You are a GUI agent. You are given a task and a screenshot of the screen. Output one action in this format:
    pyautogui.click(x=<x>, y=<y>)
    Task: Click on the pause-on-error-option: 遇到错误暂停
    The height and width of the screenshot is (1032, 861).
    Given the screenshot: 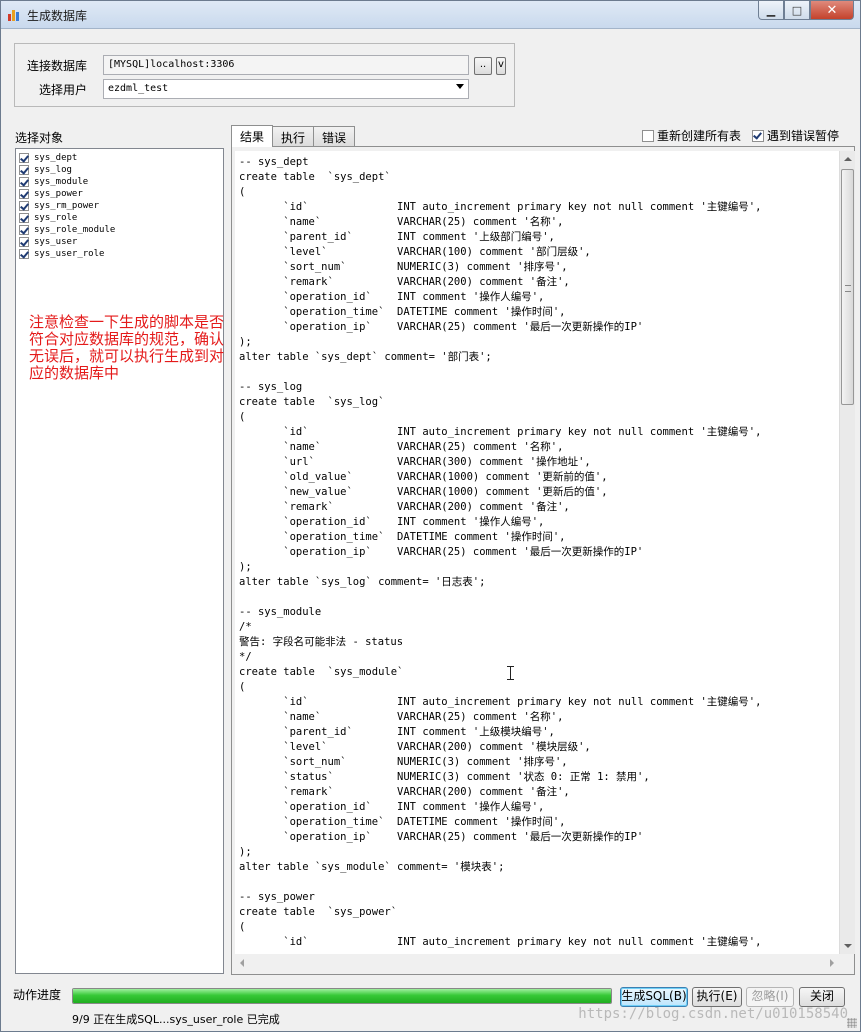 What is the action you would take?
    pyautogui.click(x=795, y=135)
    